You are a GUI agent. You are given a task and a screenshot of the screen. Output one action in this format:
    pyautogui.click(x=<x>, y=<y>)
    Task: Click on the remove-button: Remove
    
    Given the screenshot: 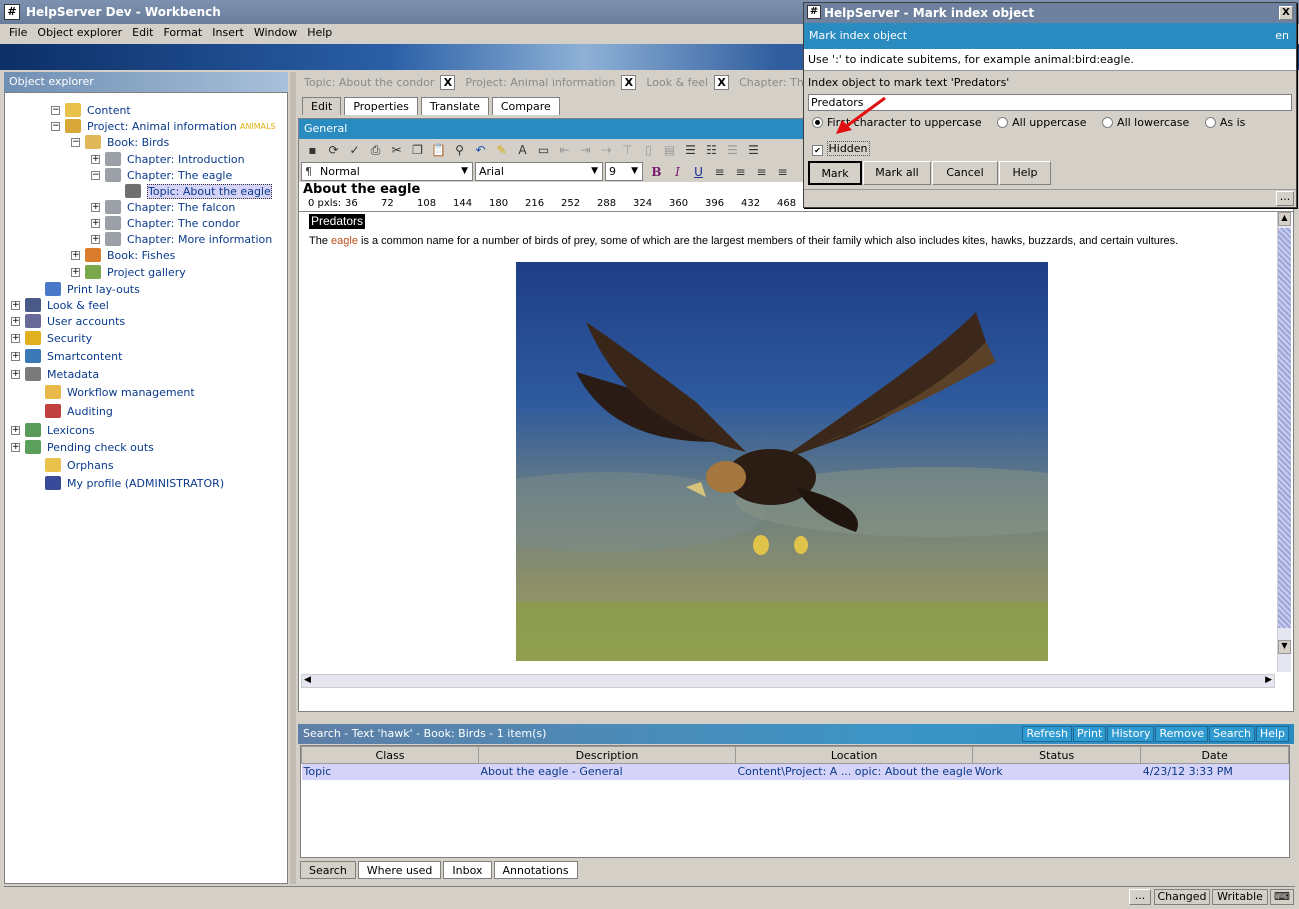 What is the action you would take?
    pyautogui.click(x=1182, y=734)
    